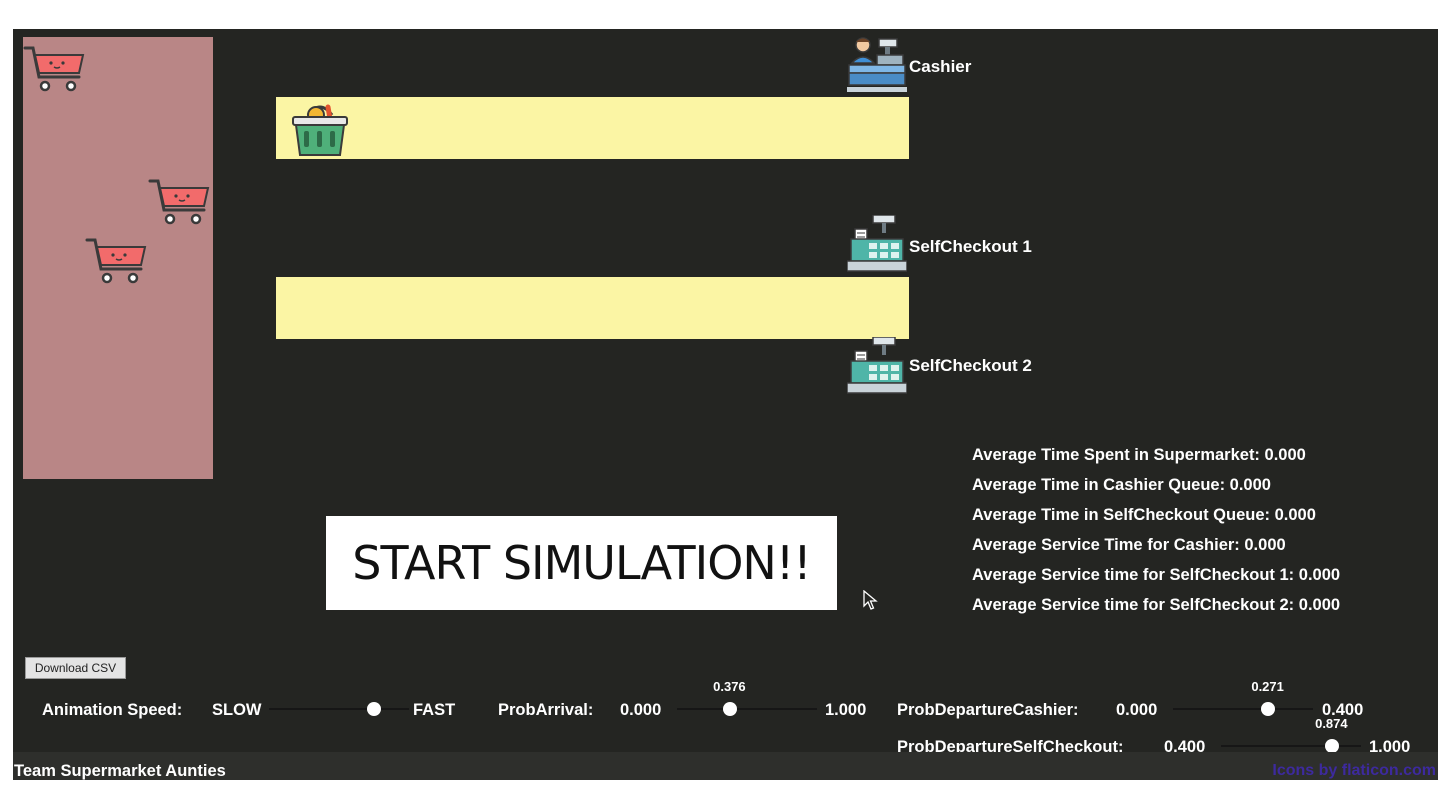 The image size is (1440, 810). I want to click on prob-departure-cashier-slider: 0.271, so click(1243, 697).